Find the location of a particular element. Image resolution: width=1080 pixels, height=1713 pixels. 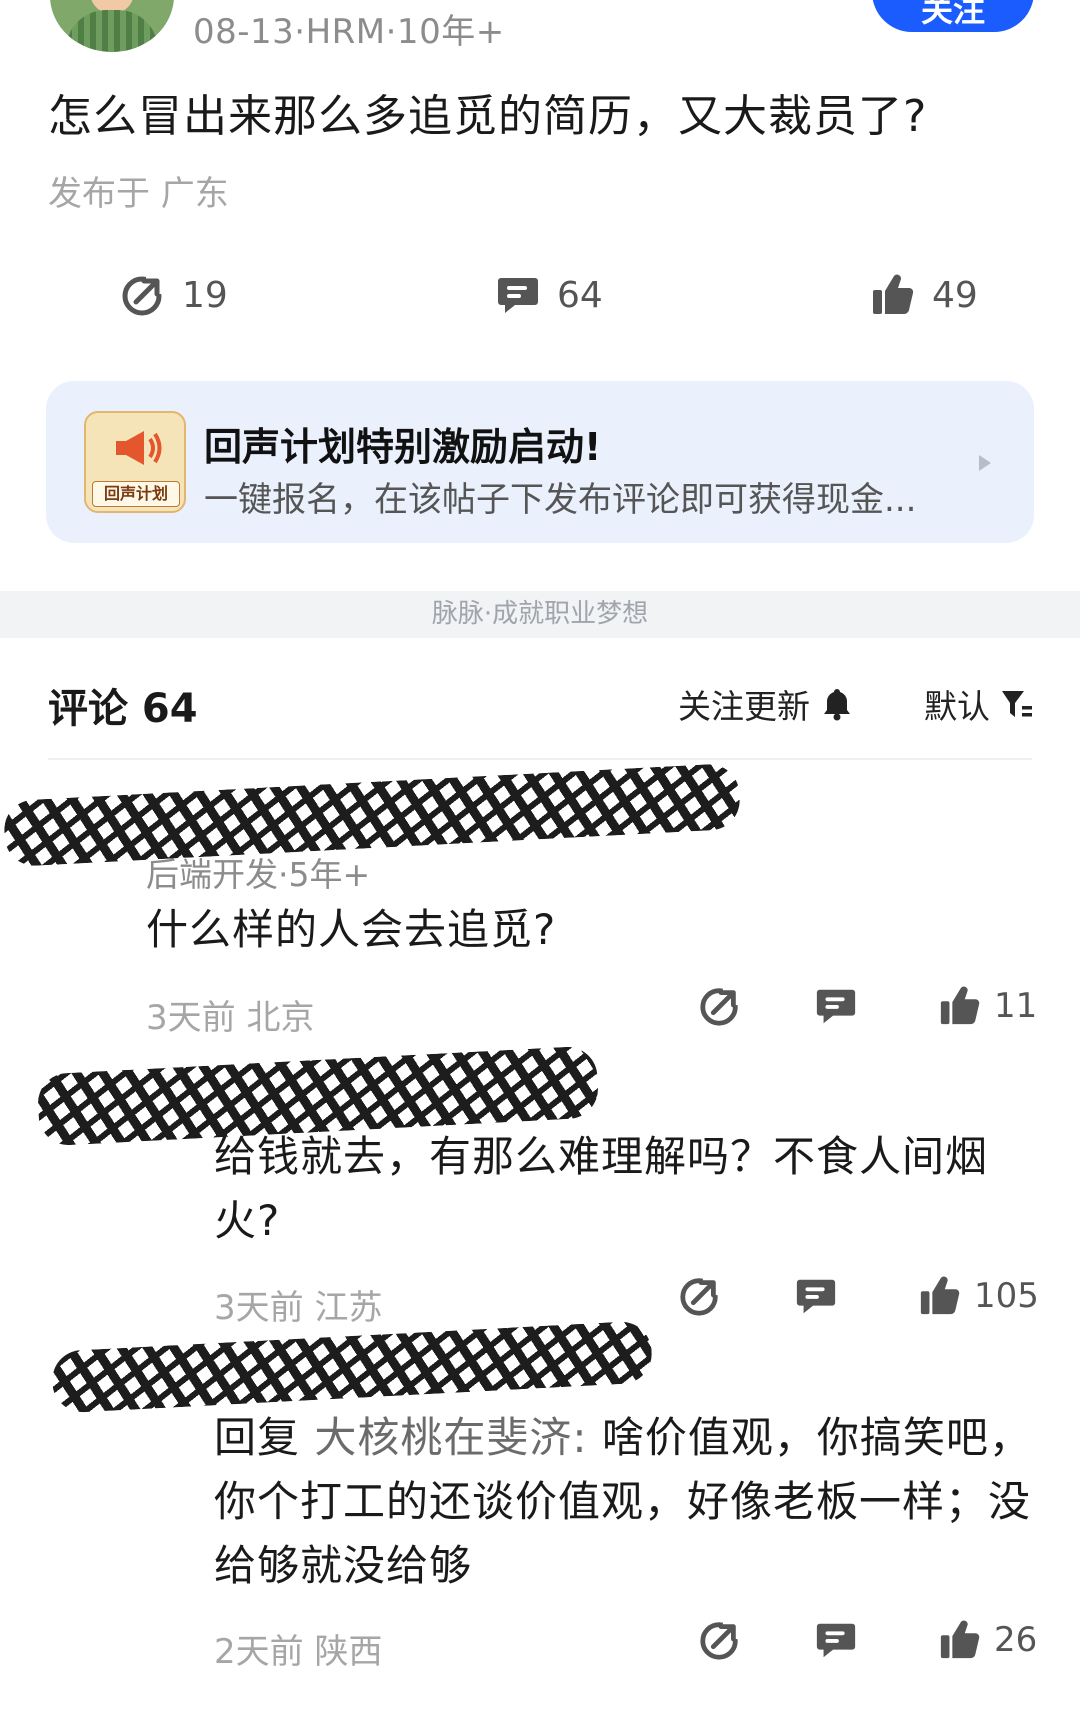

comment-count: 64 is located at coordinates (580, 295).